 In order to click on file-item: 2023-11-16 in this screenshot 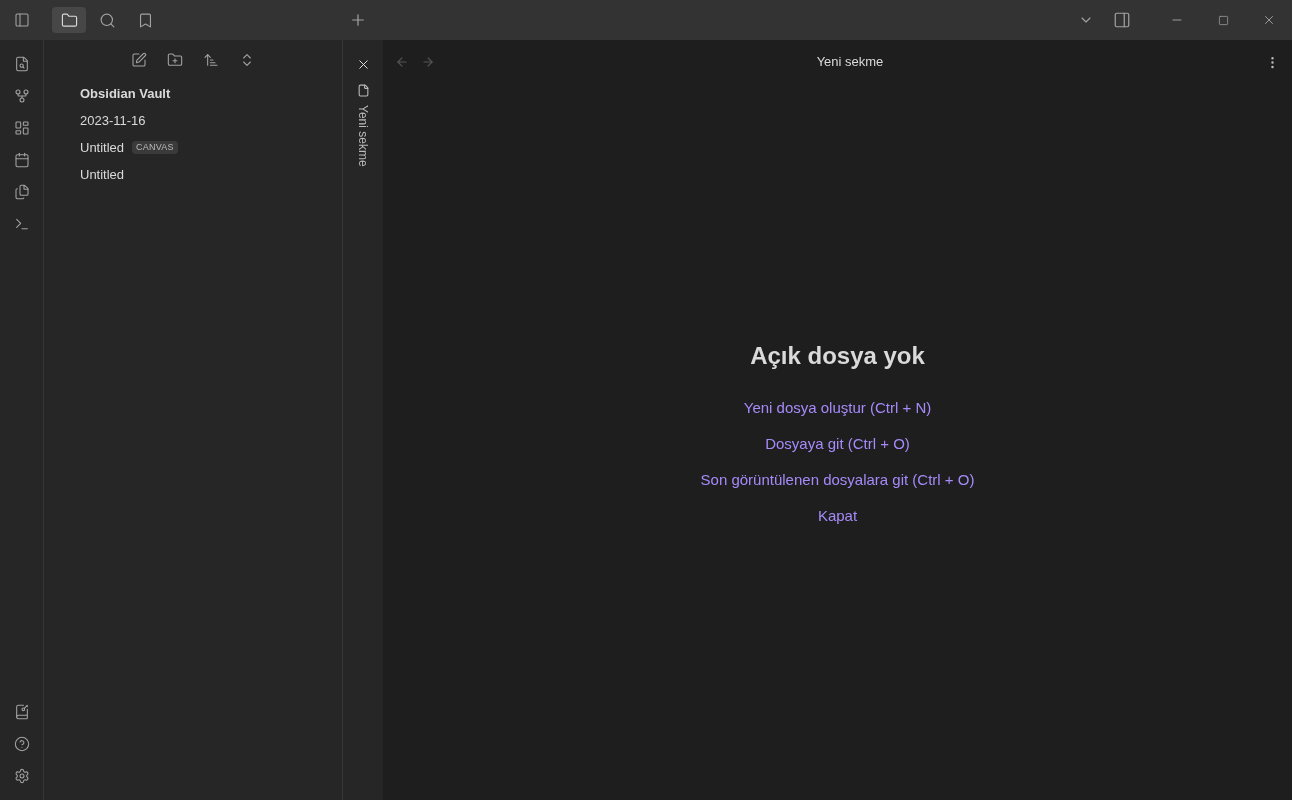, I will do `click(113, 120)`.